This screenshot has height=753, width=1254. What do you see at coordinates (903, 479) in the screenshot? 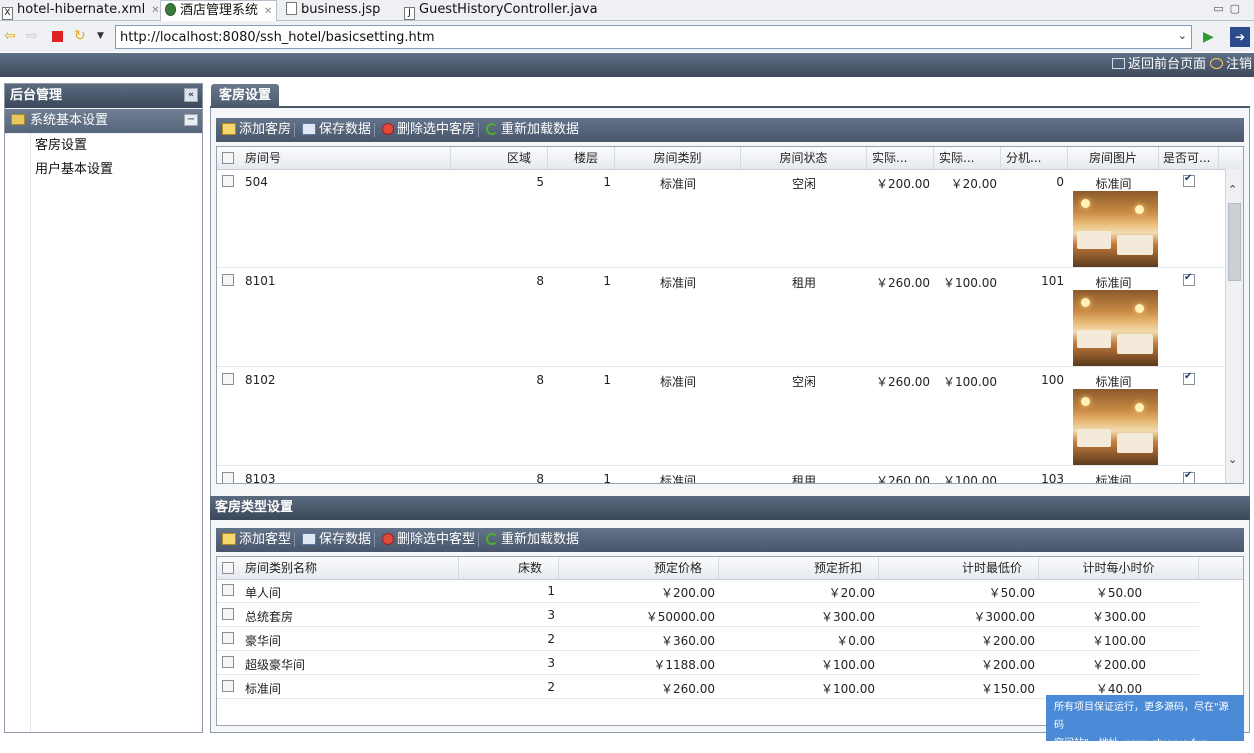
I see `table-cell-price: ￥260.00` at bounding box center [903, 479].